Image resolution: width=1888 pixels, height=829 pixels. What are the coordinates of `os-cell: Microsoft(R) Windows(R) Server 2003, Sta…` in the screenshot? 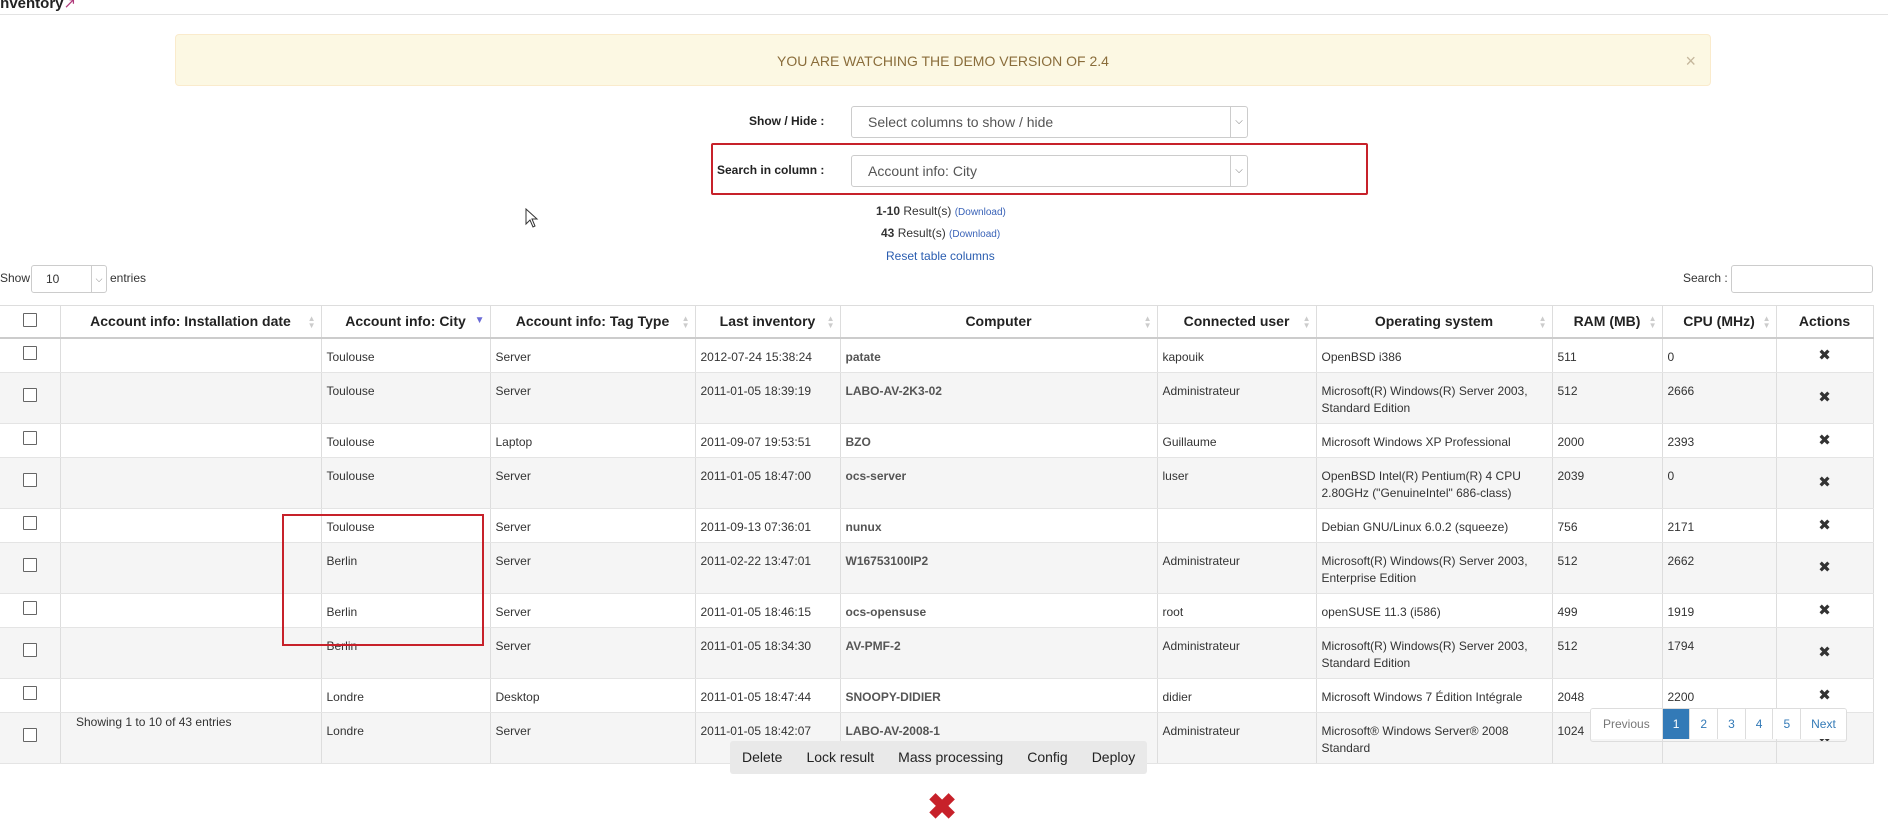 It's located at (1434, 653).